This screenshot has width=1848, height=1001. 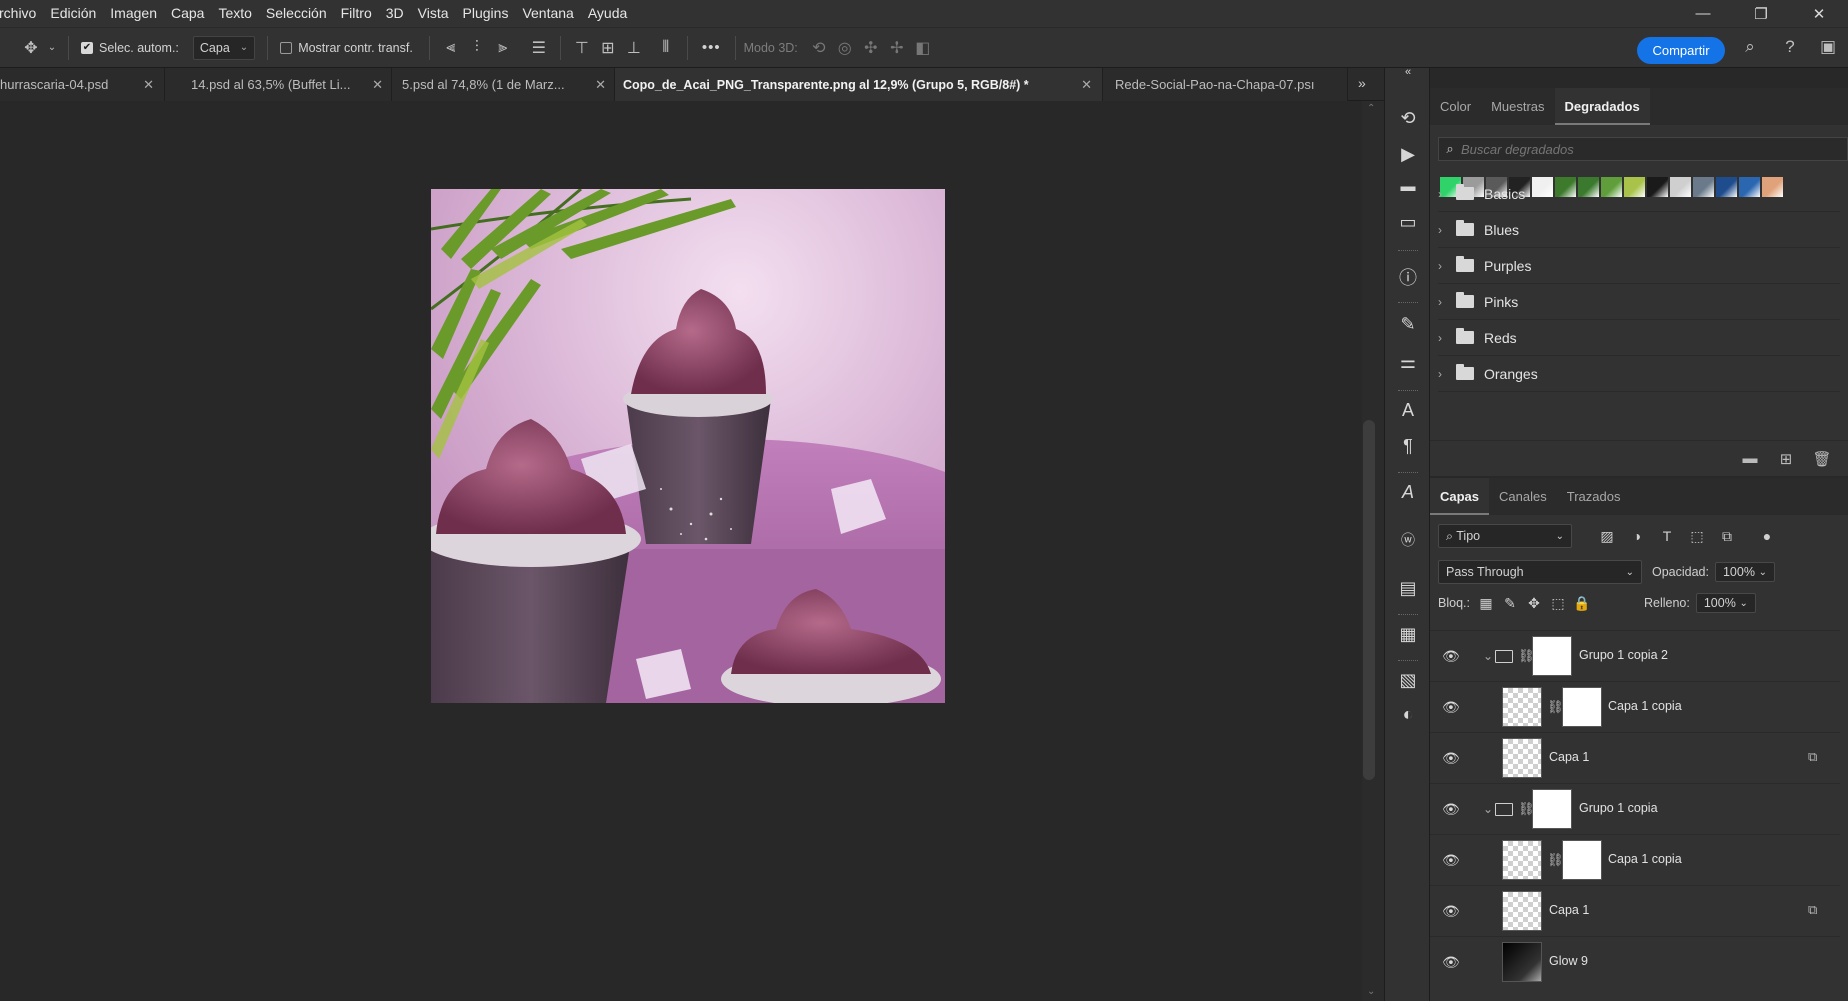 I want to click on help-icon: ?, so click(x=1790, y=47).